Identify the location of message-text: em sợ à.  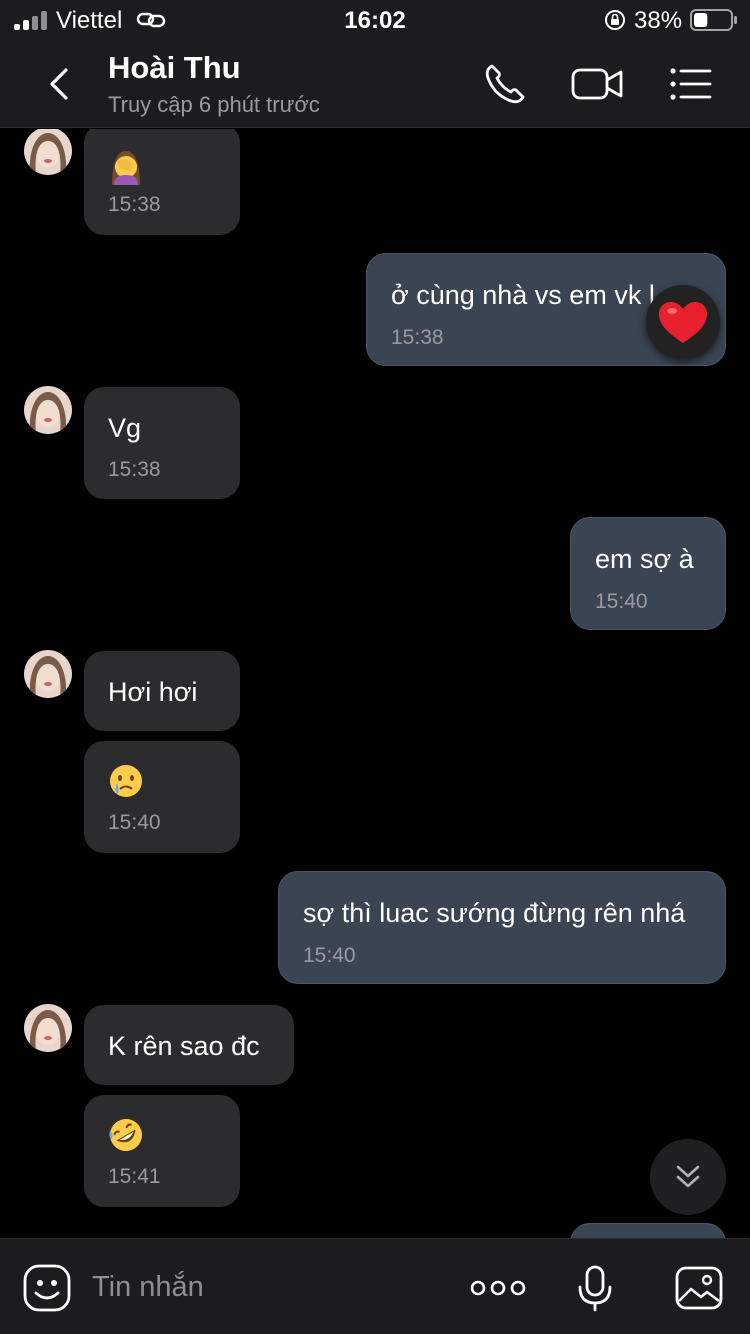
(644, 559).